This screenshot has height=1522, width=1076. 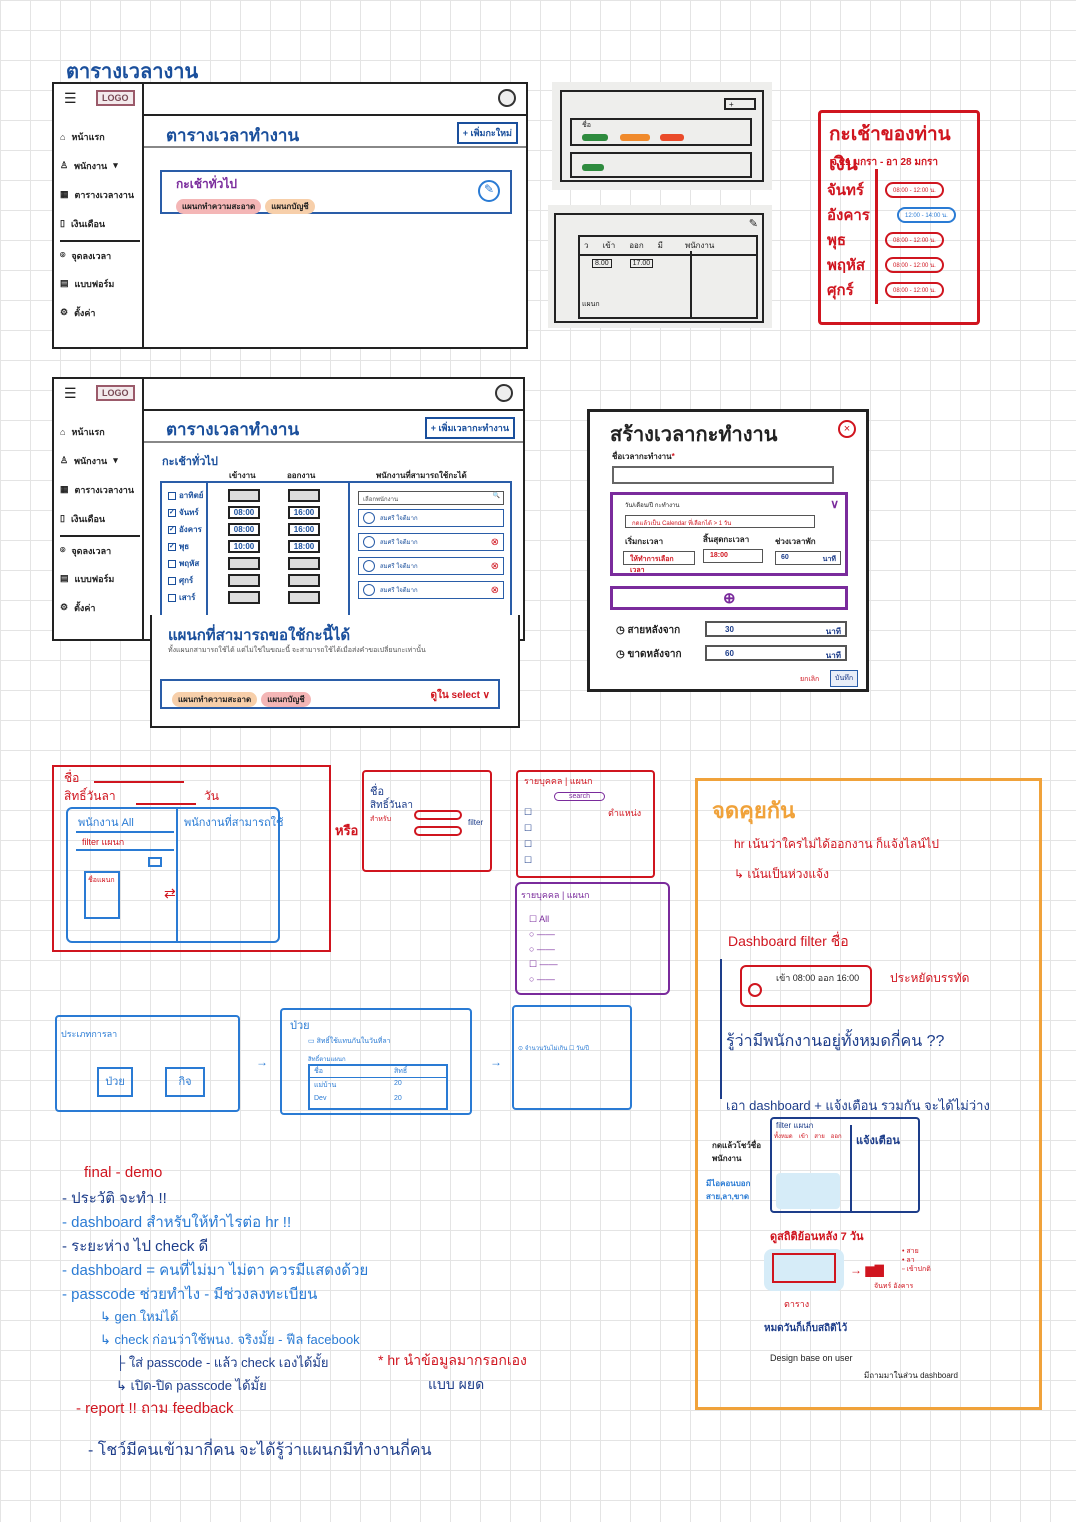 What do you see at coordinates (330, 694) in the screenshot?
I see `dept-select: แผนกทำความสะอาด แผนกบัญชี ดูใน select ∨` at bounding box center [330, 694].